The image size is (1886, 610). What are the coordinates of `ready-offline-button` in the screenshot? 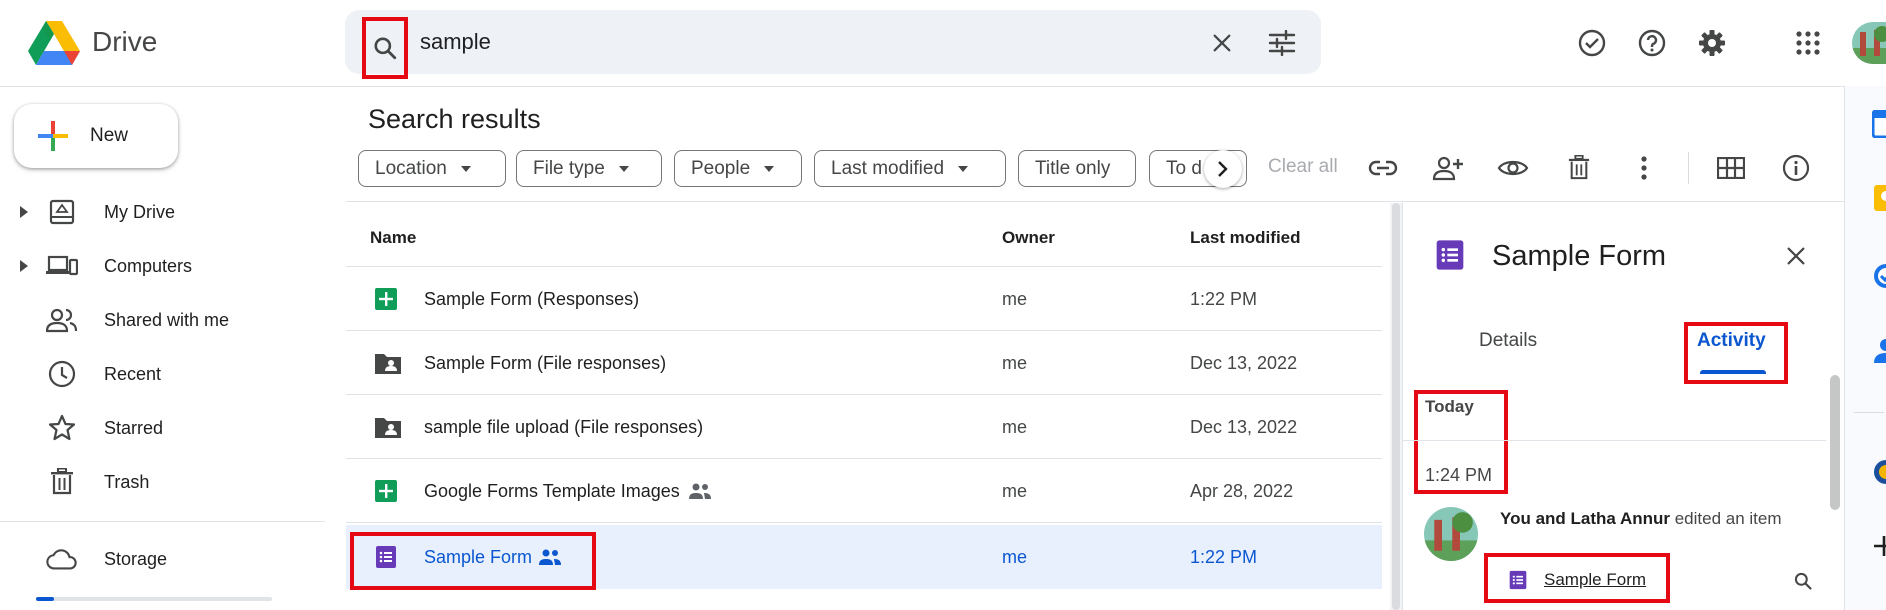 It's located at (1592, 43).